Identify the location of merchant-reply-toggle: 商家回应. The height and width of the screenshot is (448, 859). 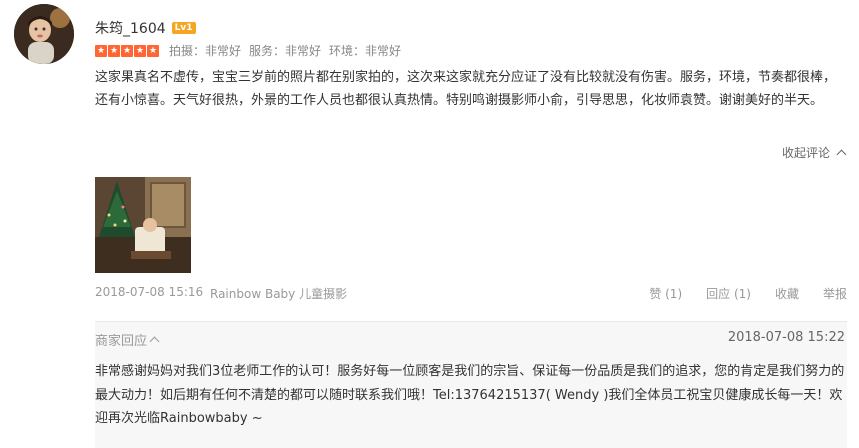
(127, 339).